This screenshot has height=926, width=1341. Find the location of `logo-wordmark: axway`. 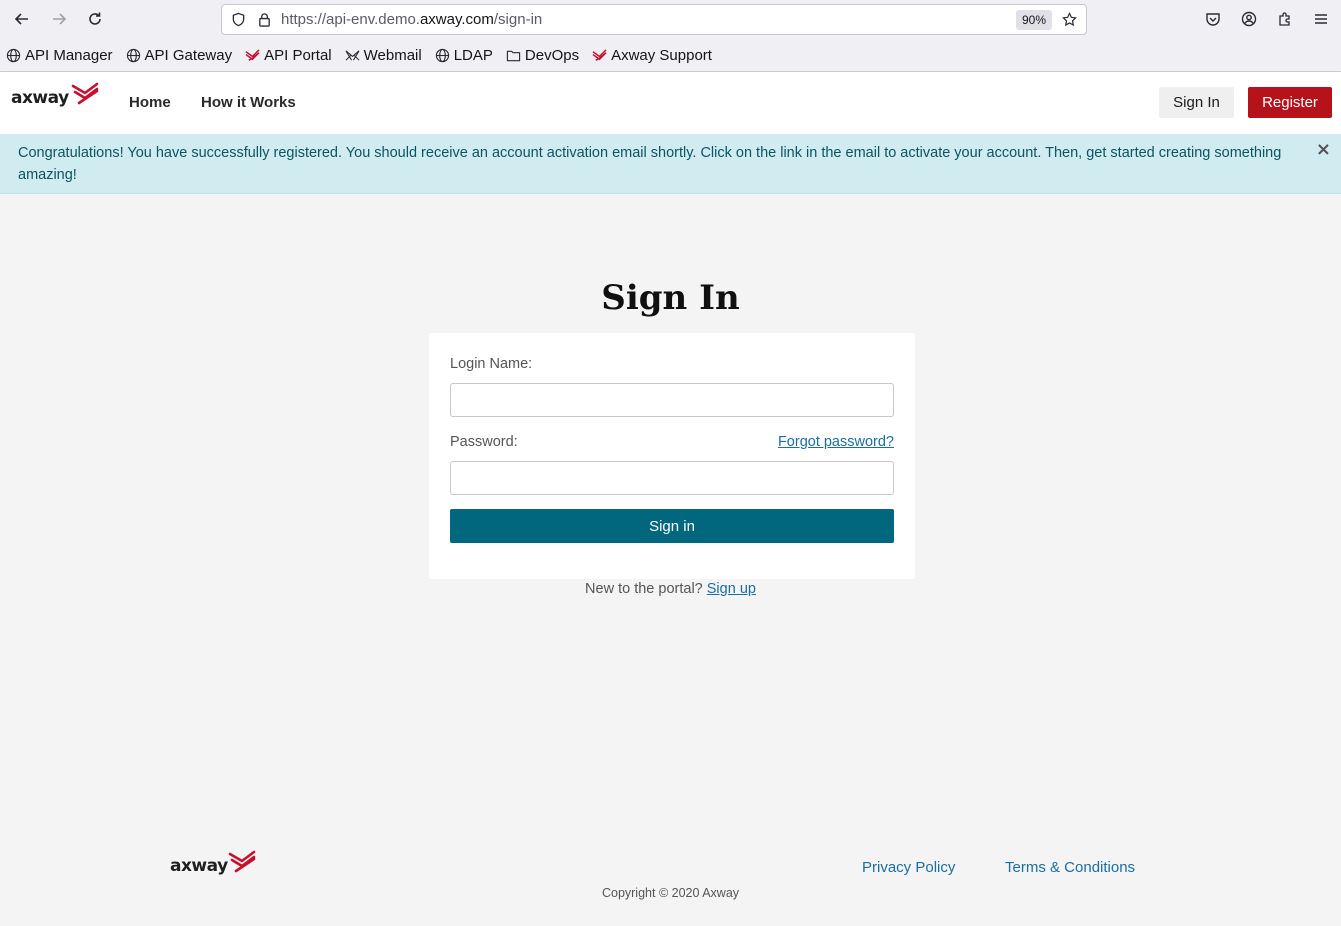

logo-wordmark: axway is located at coordinates (40, 98).